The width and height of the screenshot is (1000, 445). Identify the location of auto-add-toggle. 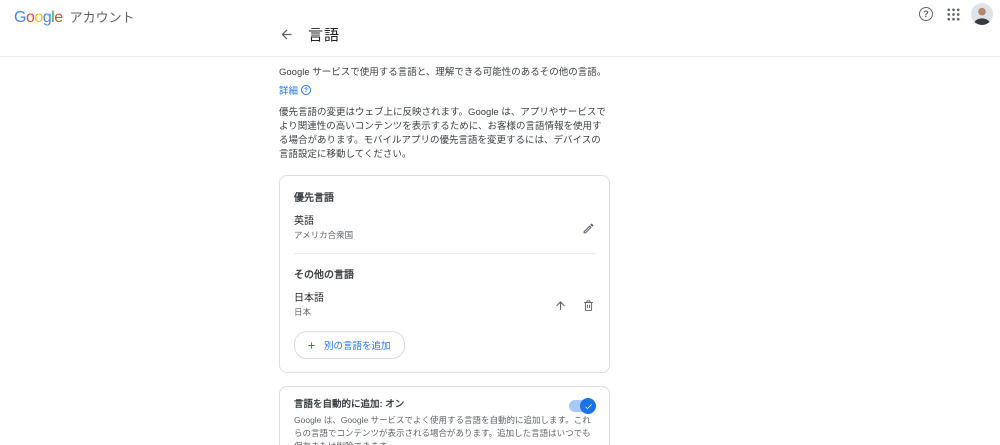
(582, 406).